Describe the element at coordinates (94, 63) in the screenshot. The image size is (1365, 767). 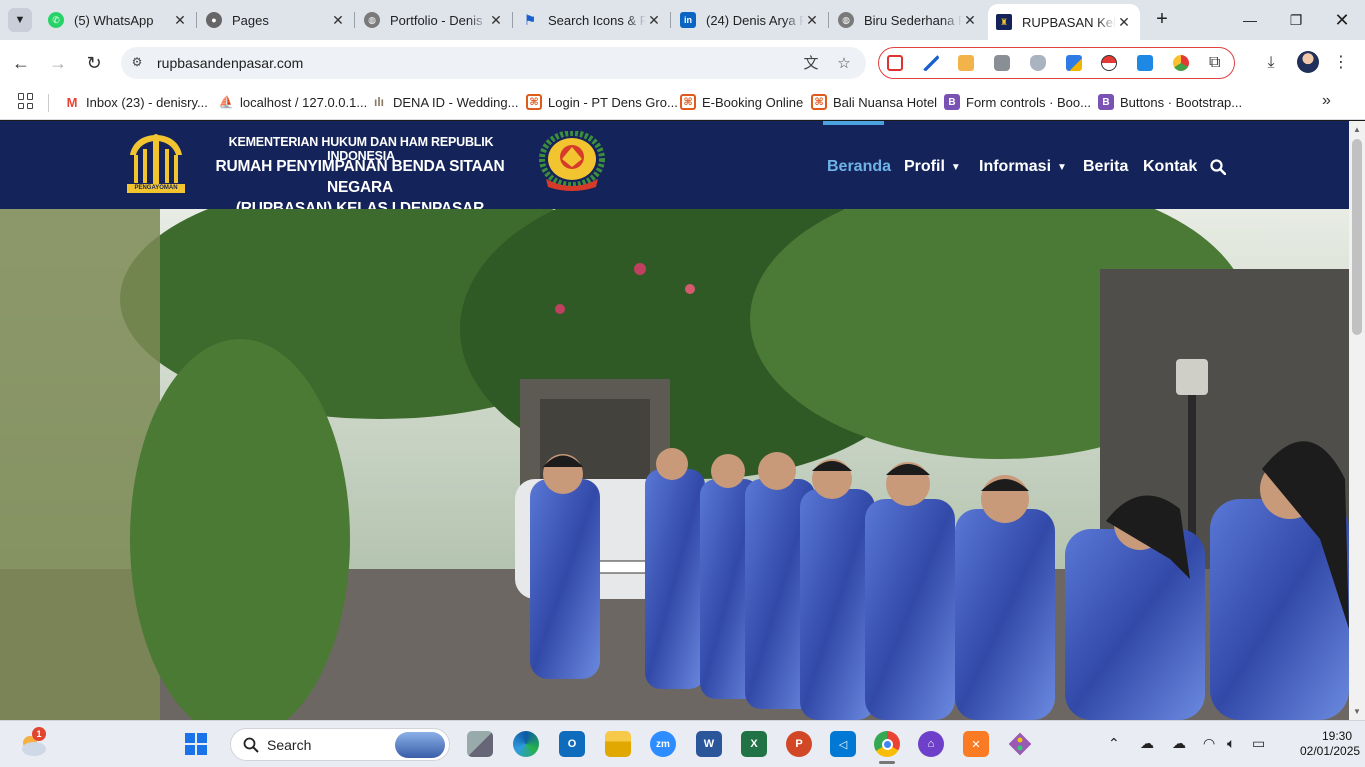
I see `reload-button: ↻` at that location.